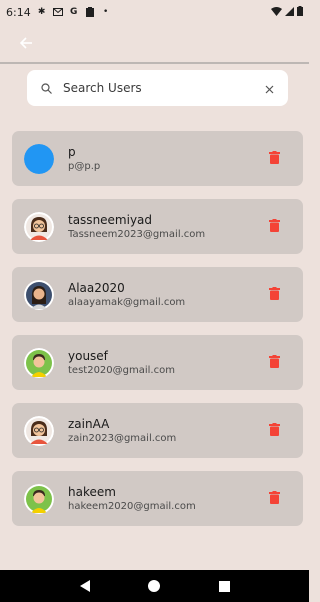 The height and width of the screenshot is (602, 320). I want to click on system-nav-bar, so click(154, 586).